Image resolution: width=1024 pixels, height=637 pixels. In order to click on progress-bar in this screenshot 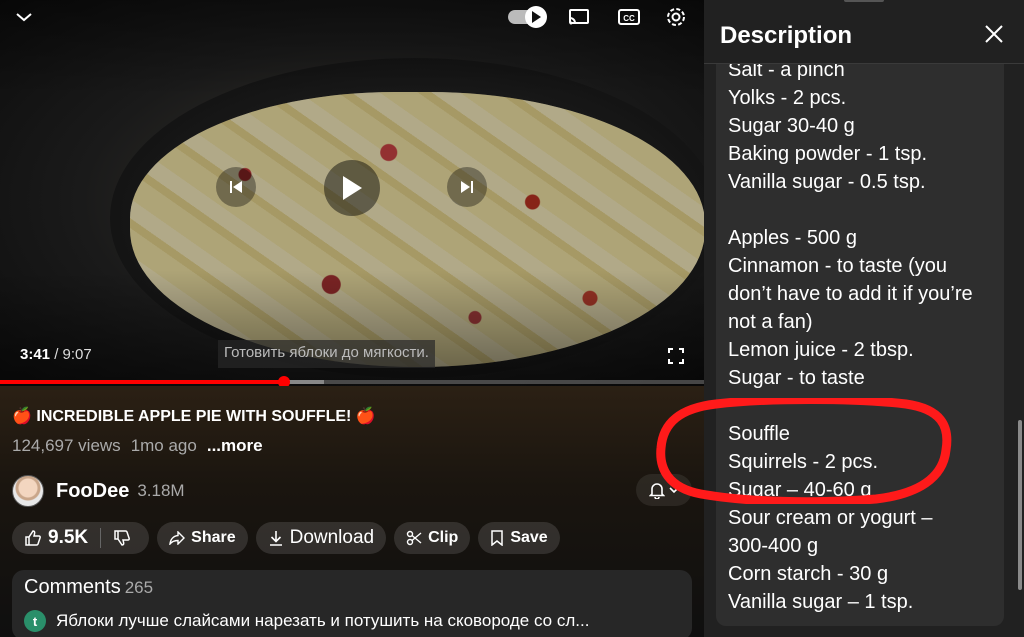, I will do `click(352, 382)`.